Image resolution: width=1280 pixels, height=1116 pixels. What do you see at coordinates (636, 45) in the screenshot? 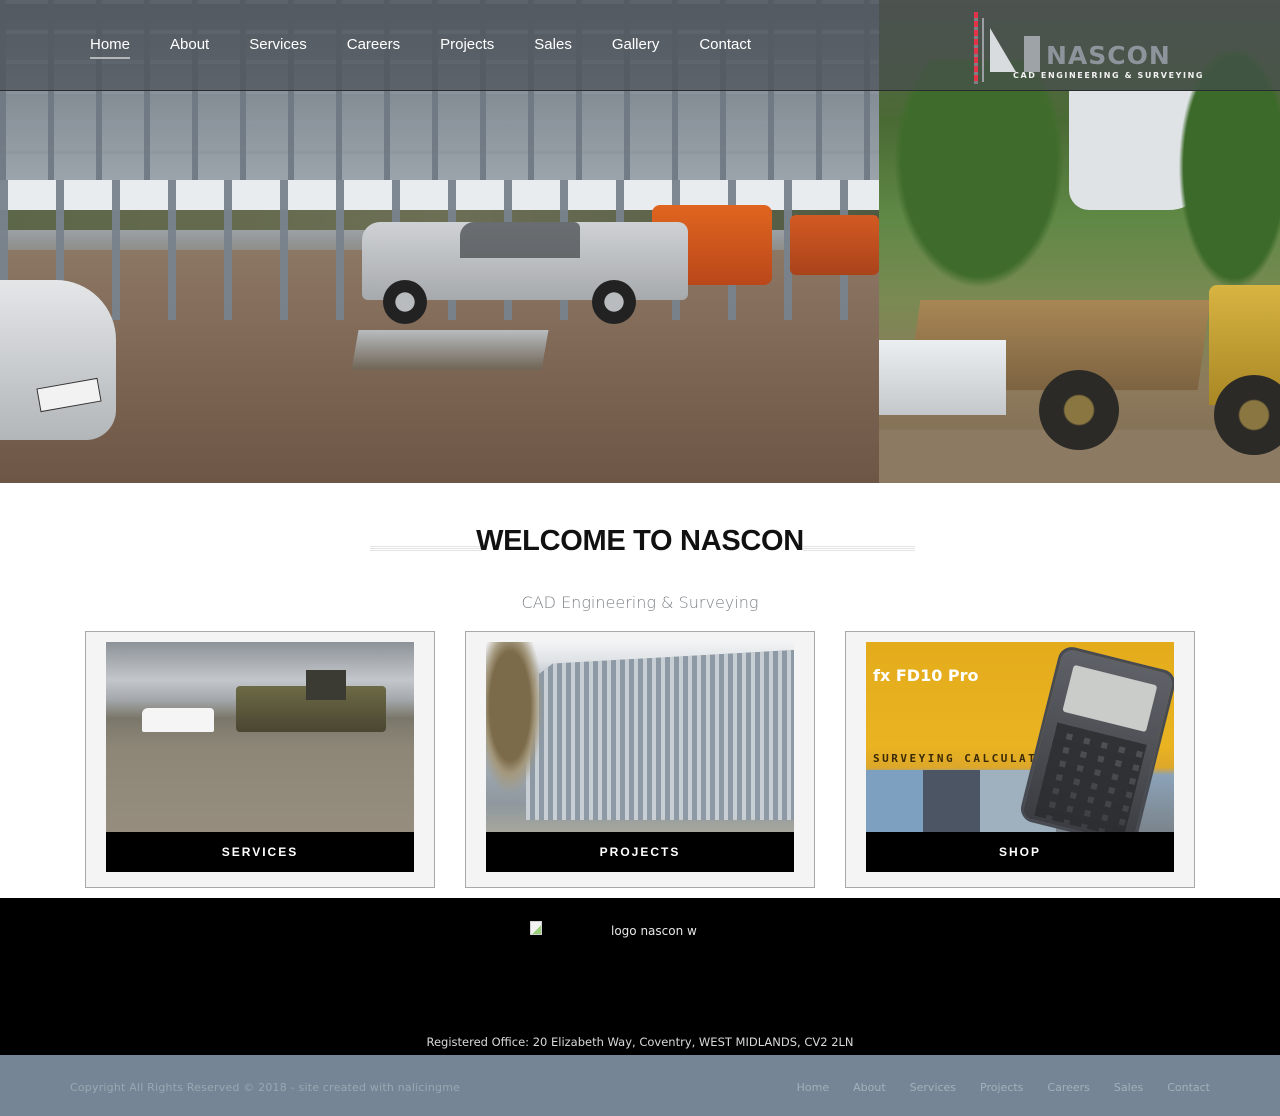
I see `nav-gallery: Gallery` at bounding box center [636, 45].